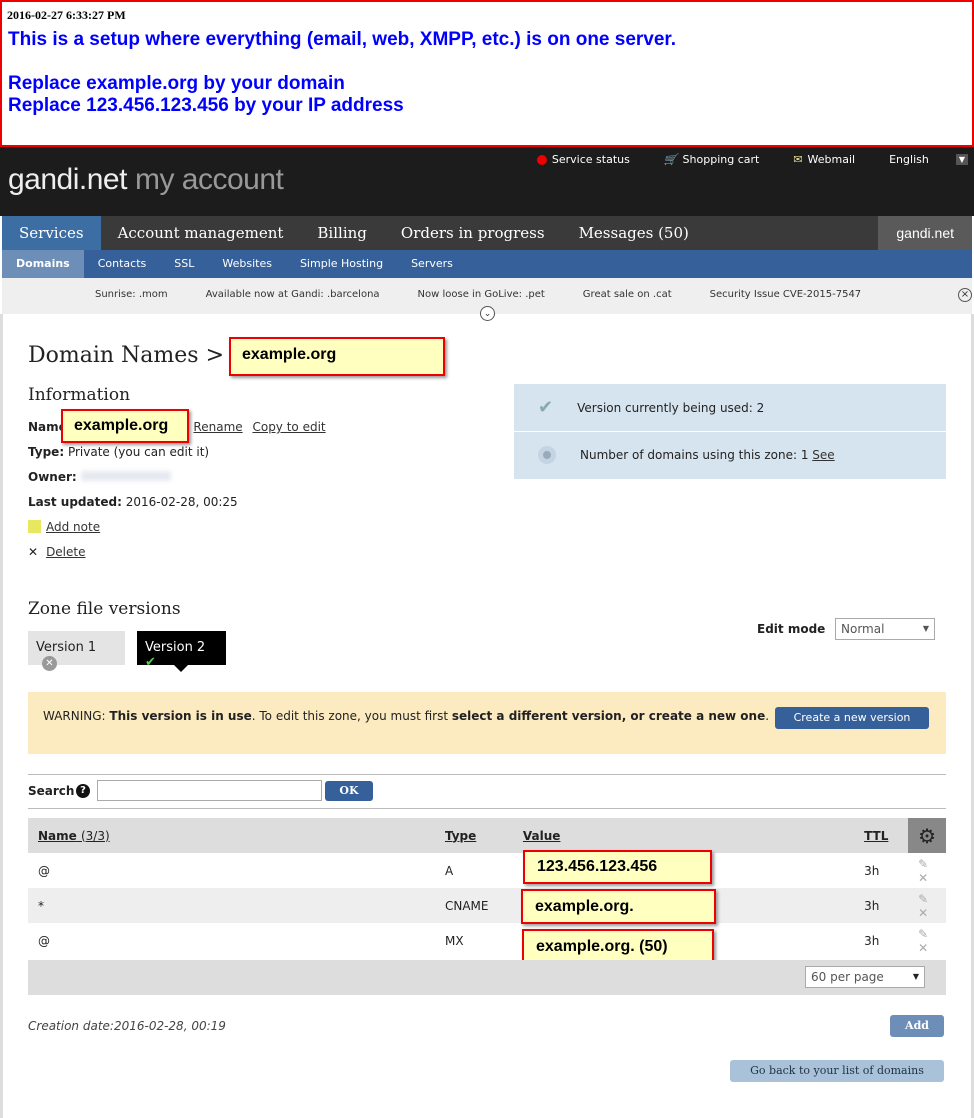 This screenshot has width=974, height=1118. Describe the element at coordinates (293, 301) in the screenshot. I see `ticker-item: Available now at Gandi: .barcelona` at that location.